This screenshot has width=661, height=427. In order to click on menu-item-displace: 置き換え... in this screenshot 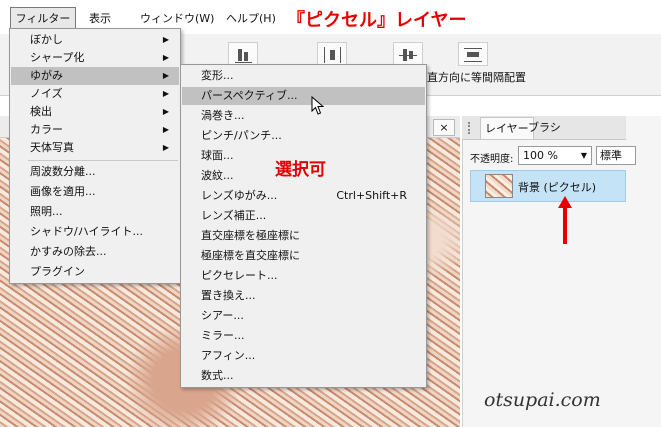, I will do `click(303, 296)`.